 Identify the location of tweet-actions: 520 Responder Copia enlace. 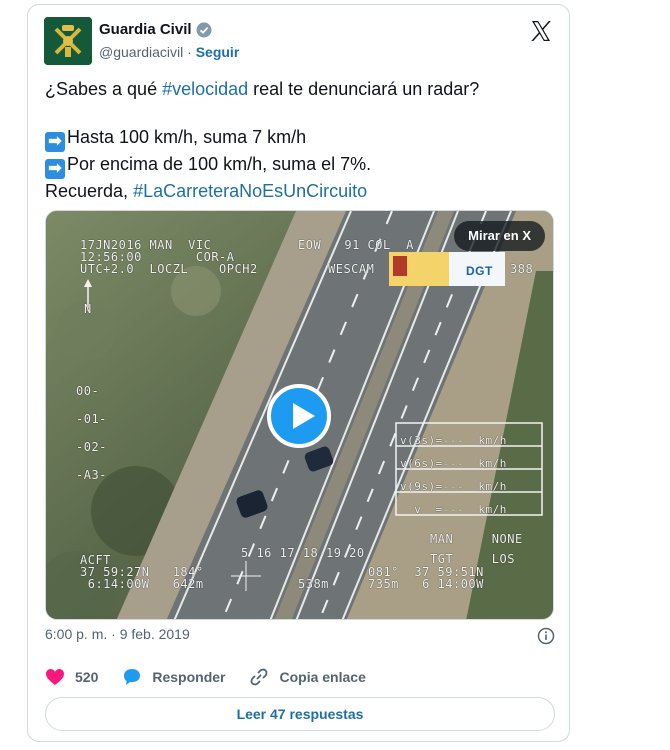
(300, 677).